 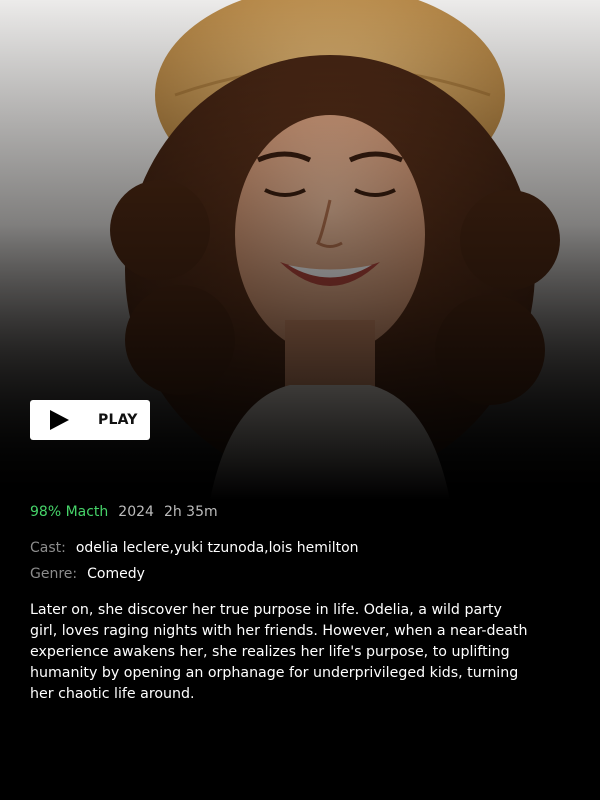 What do you see at coordinates (90, 420) in the screenshot?
I see `play-button: PLAY` at bounding box center [90, 420].